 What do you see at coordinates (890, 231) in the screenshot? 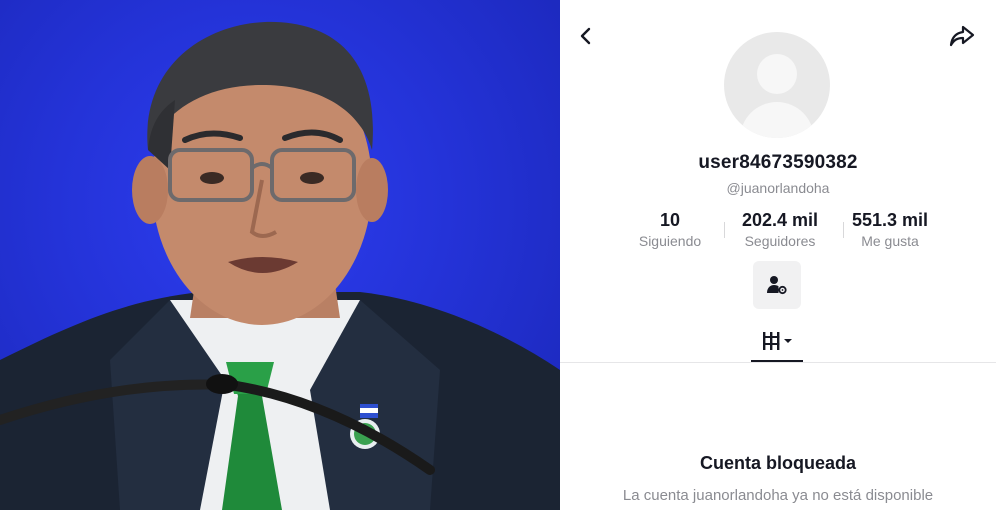
I see `stat-likes: 551.3 mil Me gusta` at bounding box center [890, 231].